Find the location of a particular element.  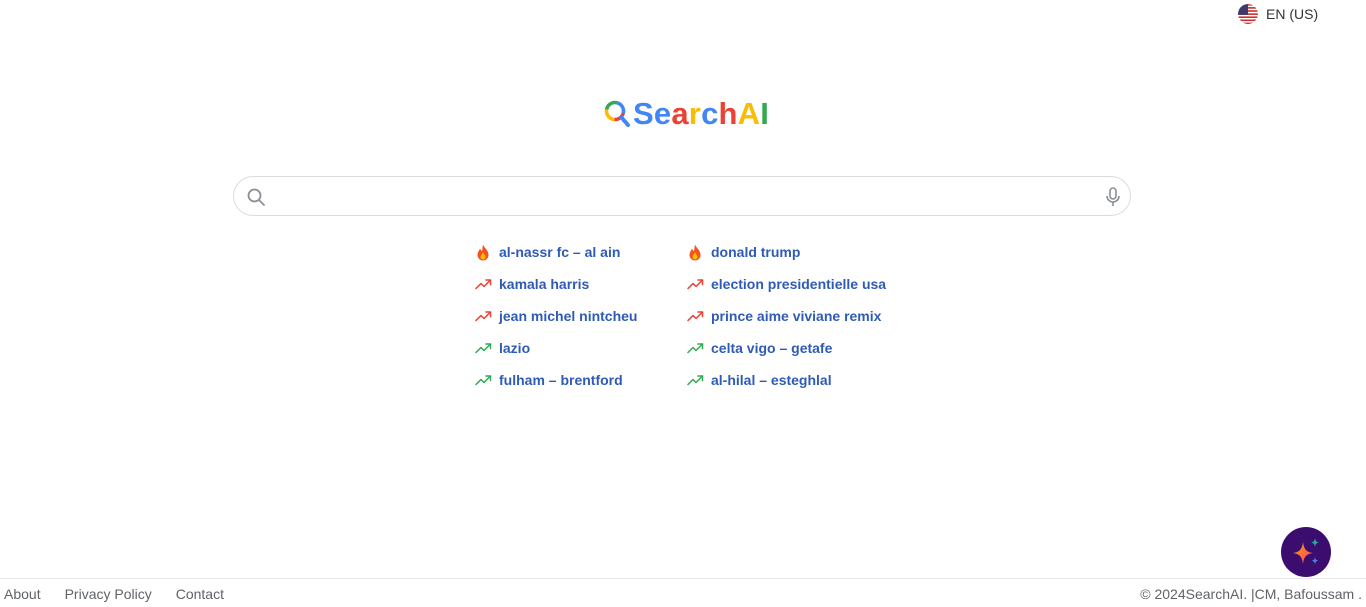

logo-letter: h is located at coordinates (728, 113).